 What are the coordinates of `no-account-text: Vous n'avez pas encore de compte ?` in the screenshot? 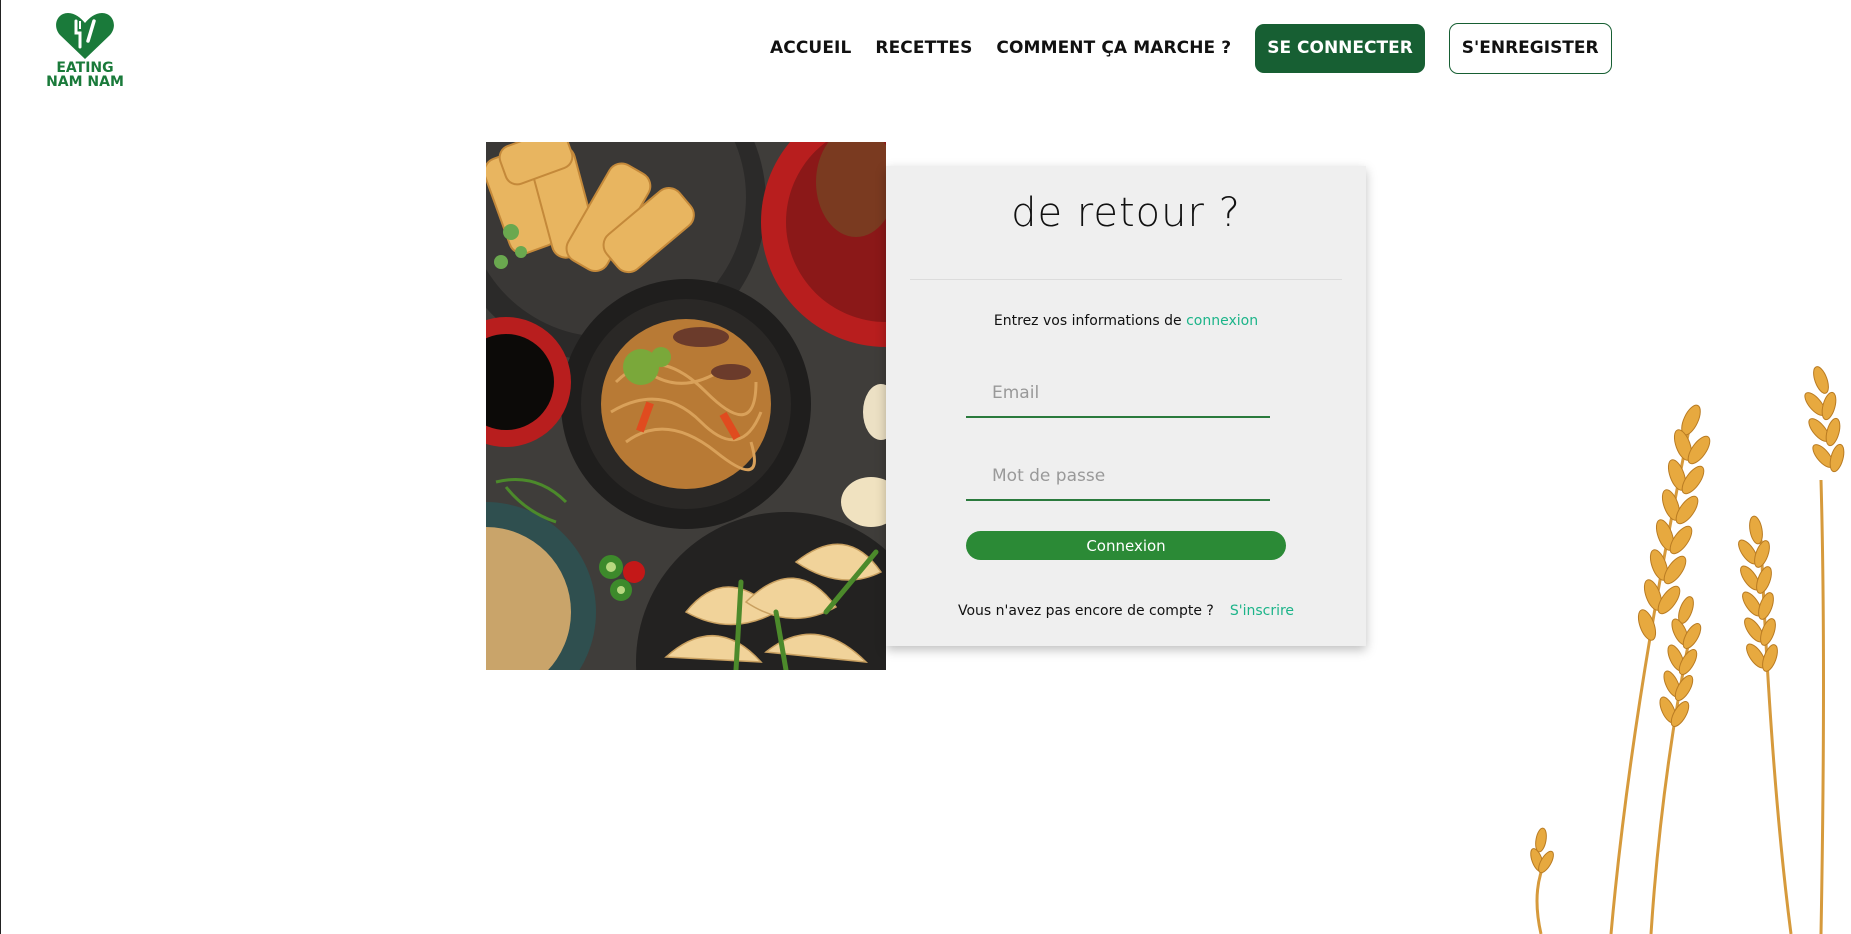 It's located at (1085, 611).